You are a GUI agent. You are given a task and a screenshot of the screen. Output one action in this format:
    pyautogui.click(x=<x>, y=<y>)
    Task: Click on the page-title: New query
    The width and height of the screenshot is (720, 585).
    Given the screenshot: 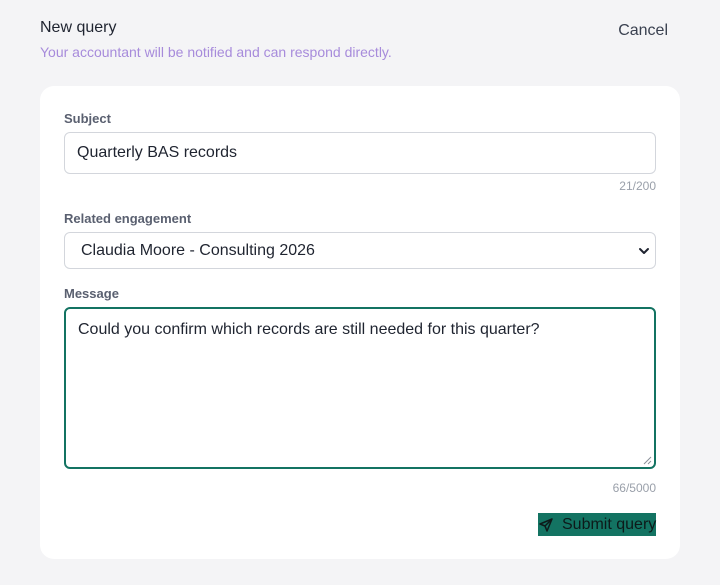 What is the action you would take?
    pyautogui.click(x=78, y=27)
    